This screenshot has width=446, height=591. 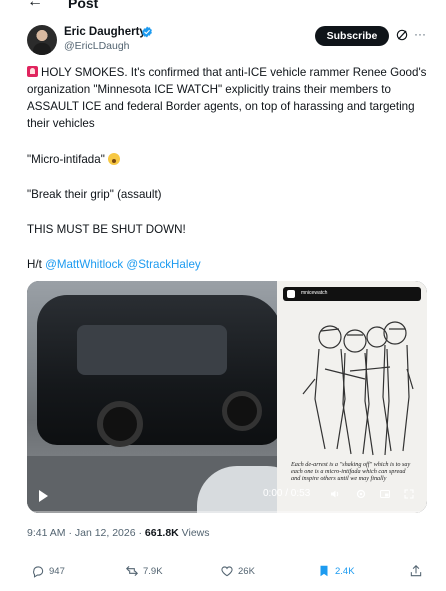 What do you see at coordinates (324, 571) in the screenshot?
I see `bookmark-icon` at bounding box center [324, 571].